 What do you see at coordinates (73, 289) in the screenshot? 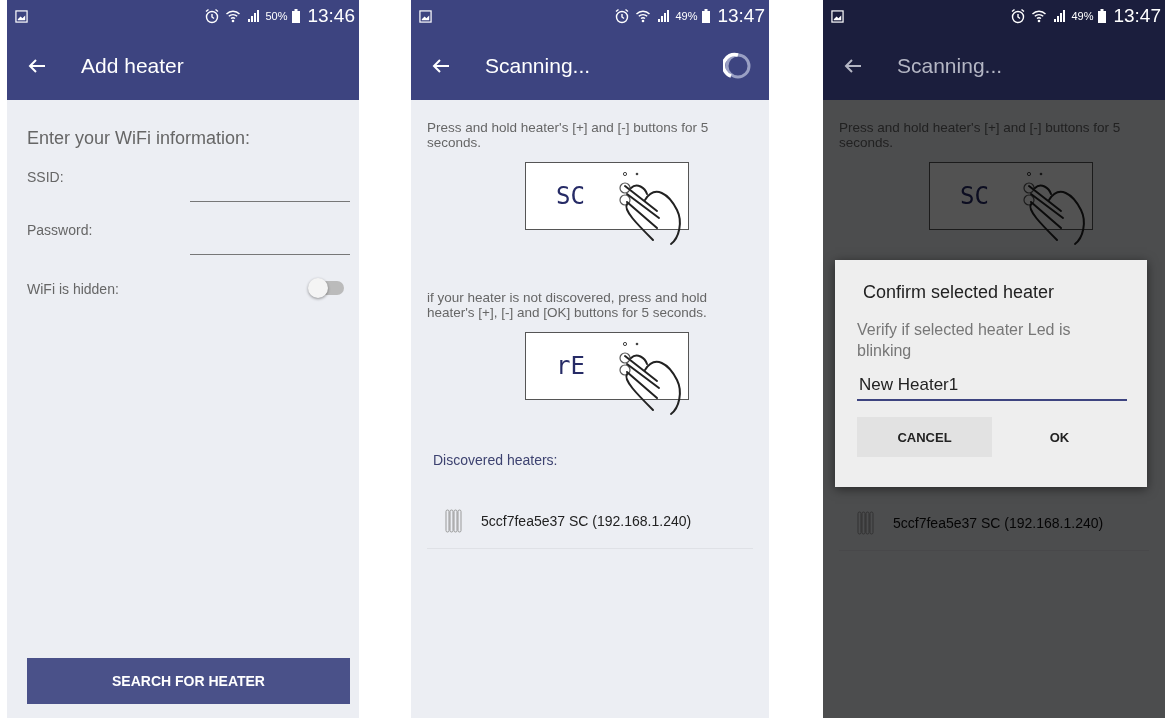
I see `toggle-label: WiFi is hidden:` at bounding box center [73, 289].